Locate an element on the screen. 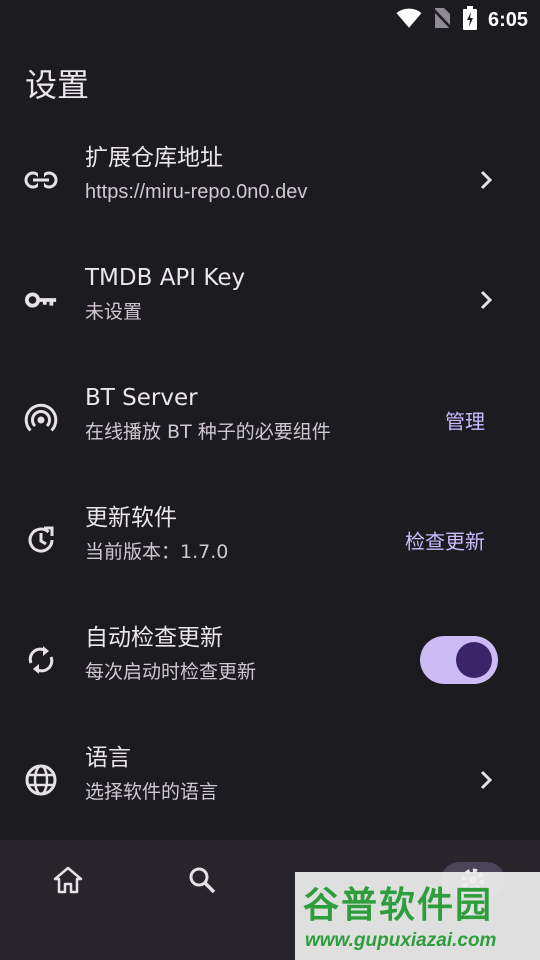 The image size is (540, 960). setting-tmdb-api-key: TMDB API Key 未设置 is located at coordinates (270, 300).